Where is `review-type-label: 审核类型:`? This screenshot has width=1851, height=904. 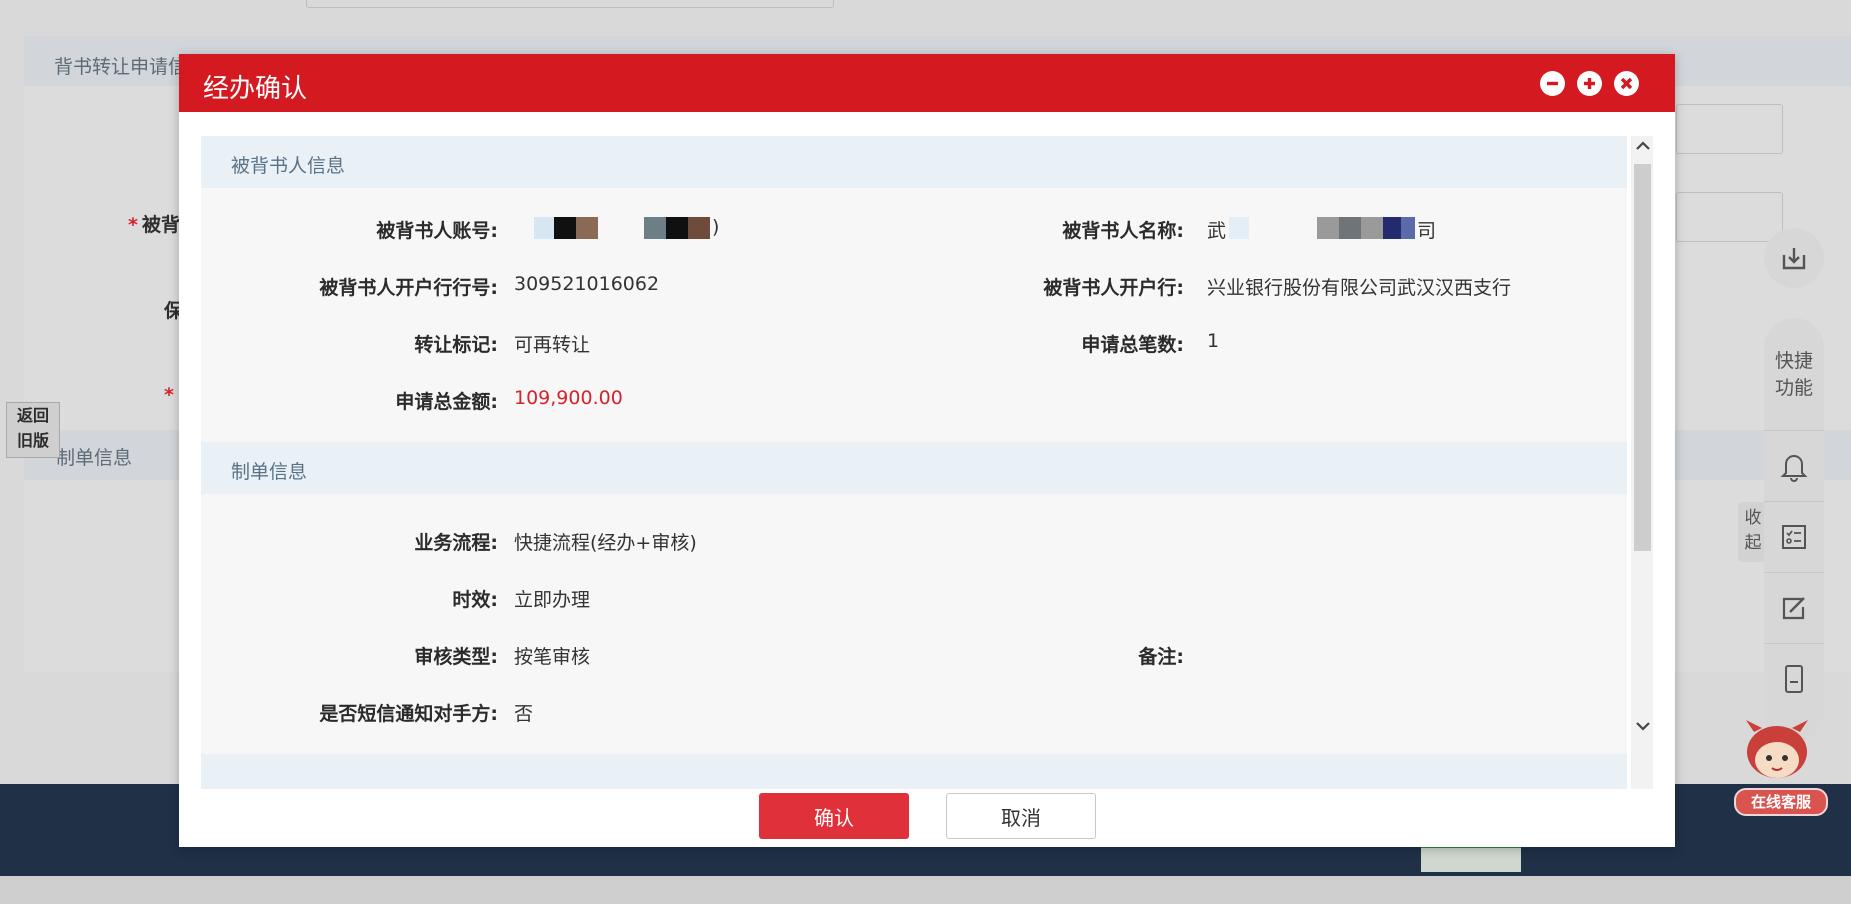 review-type-label: 审核类型: is located at coordinates (456, 657).